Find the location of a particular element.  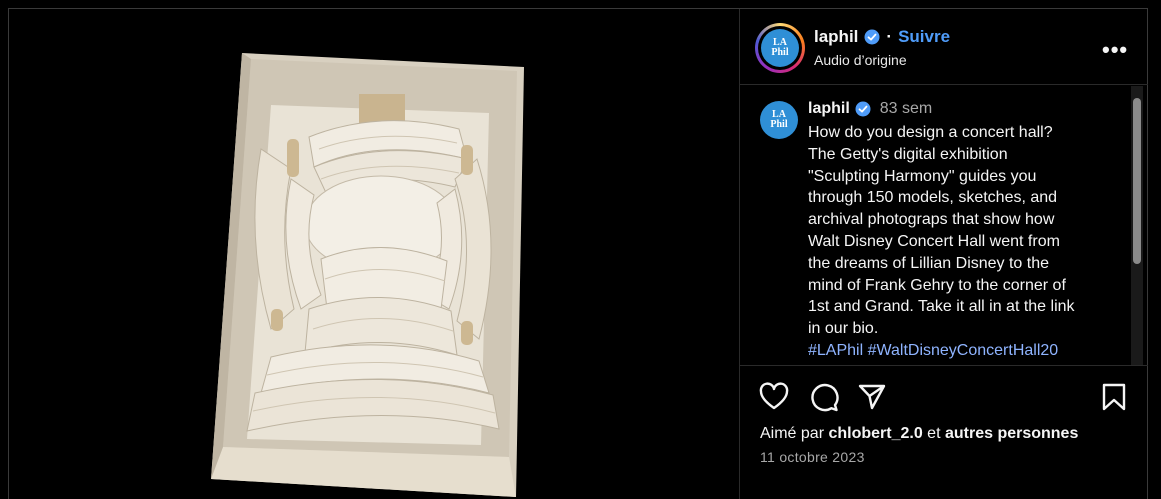

post-time: 83 sem is located at coordinates (906, 109).